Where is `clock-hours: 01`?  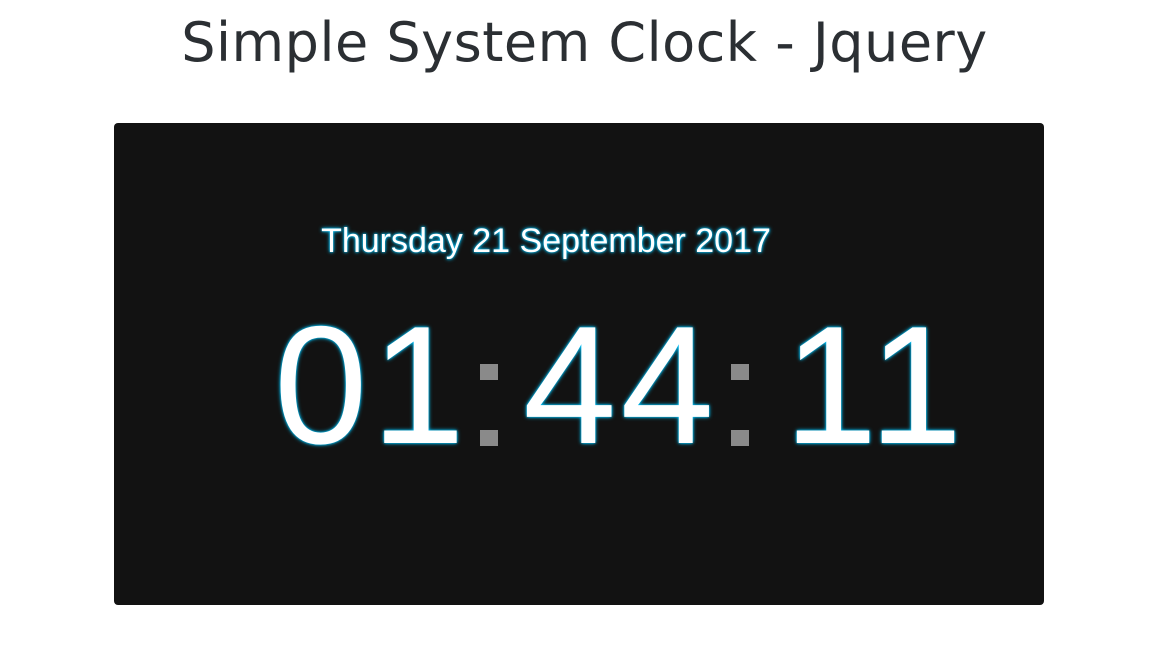 clock-hours: 01 is located at coordinates (371, 385).